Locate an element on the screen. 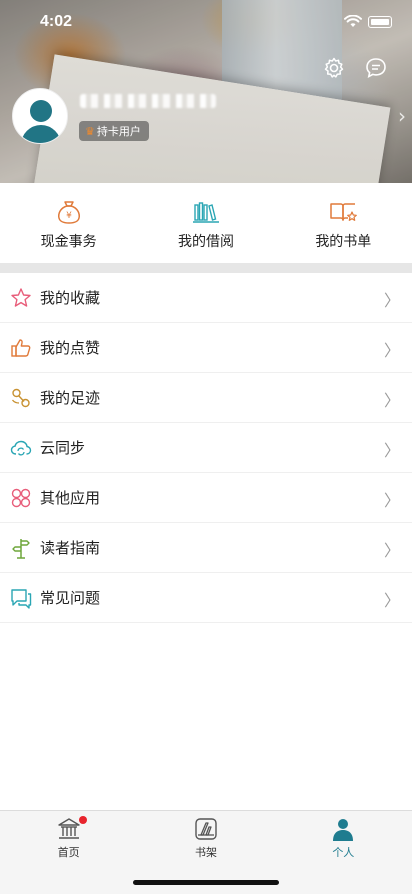  menu-item-label: 其他应用 is located at coordinates (70, 498).